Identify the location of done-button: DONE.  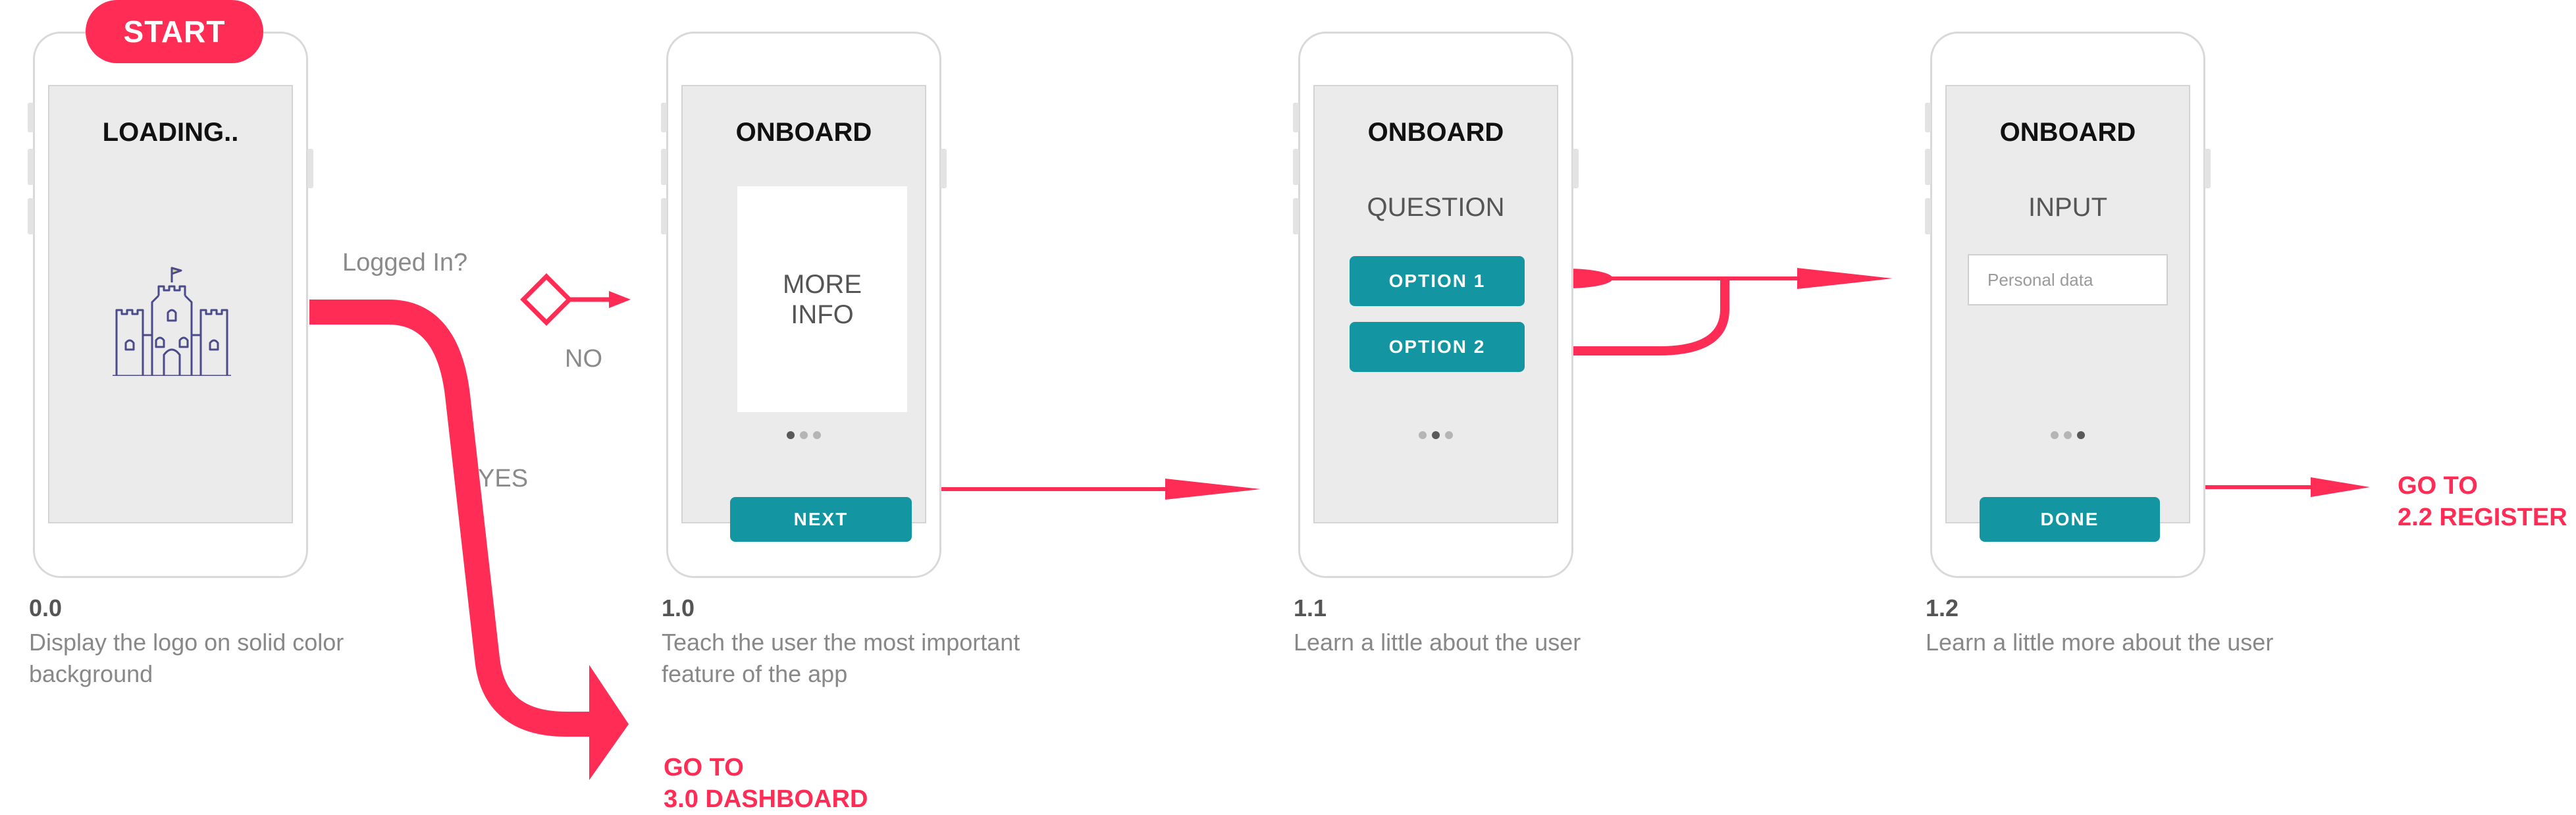
(2070, 519).